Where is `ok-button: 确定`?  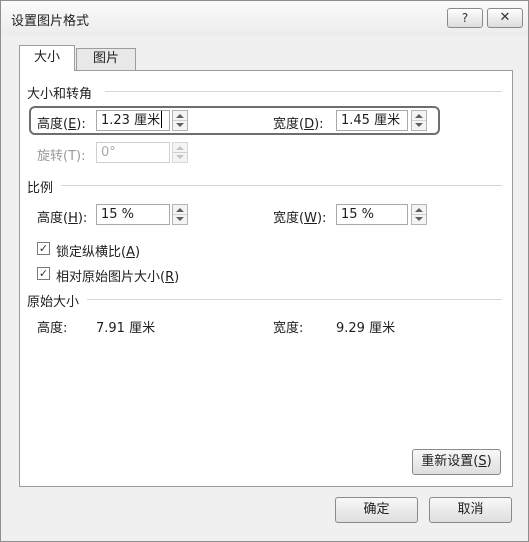 ok-button: 确定 is located at coordinates (376, 510).